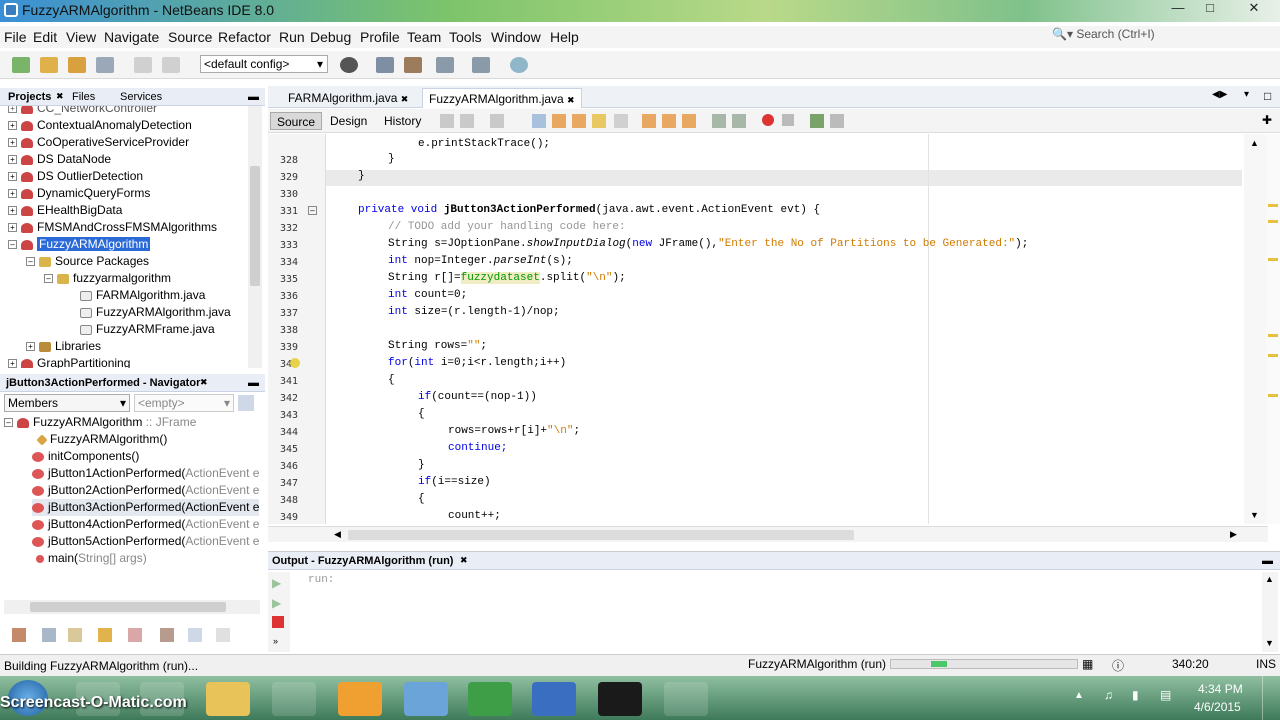  I want to click on tab-farmalgorithm: FARMAlgorithm.java ✖, so click(348, 98).